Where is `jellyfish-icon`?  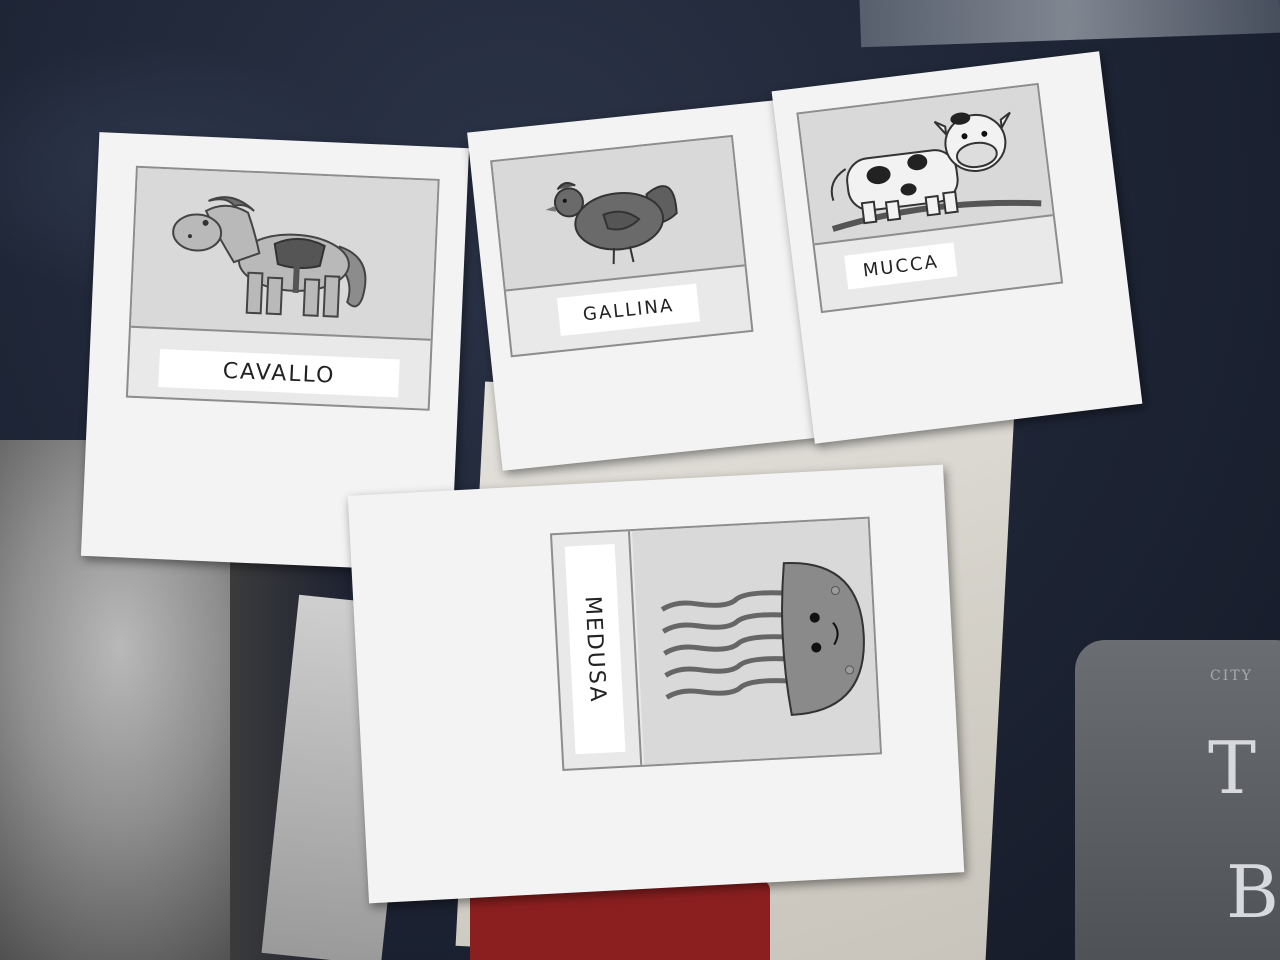
jellyfish-icon is located at coordinates (762, 639).